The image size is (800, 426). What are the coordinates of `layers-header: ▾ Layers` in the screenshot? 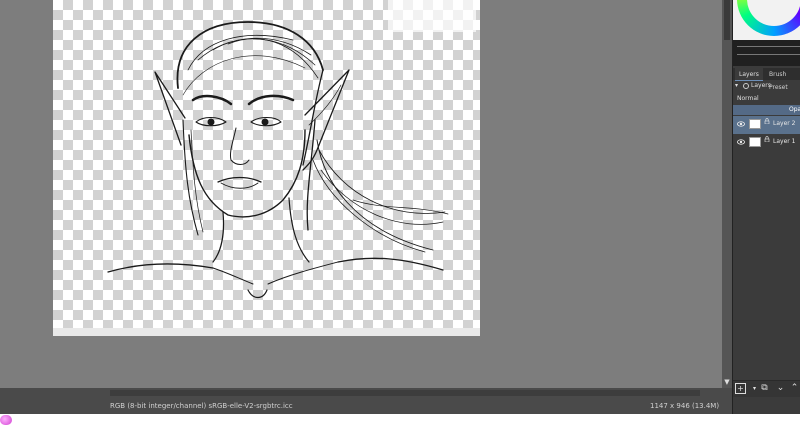 It's located at (766, 86).